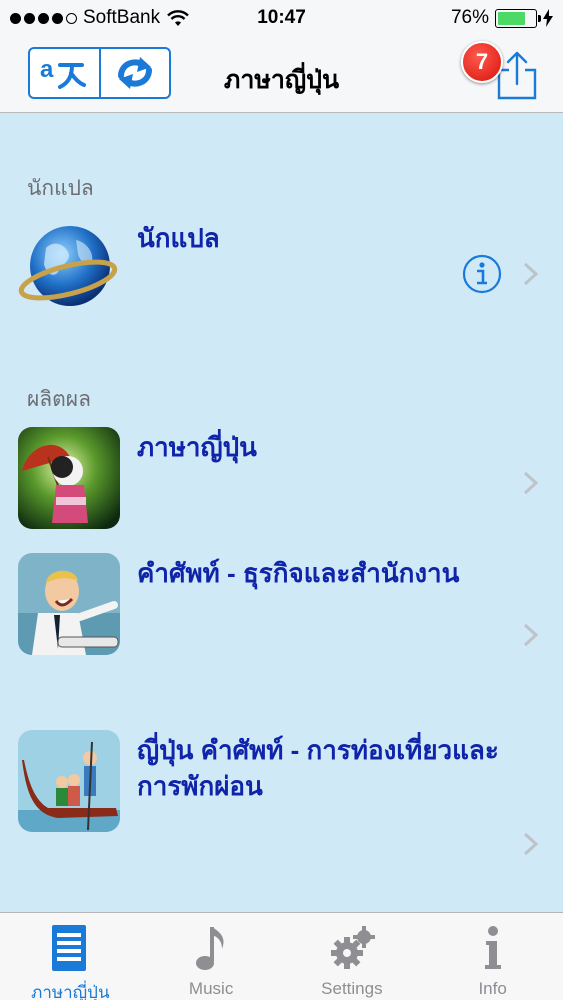 The width and height of the screenshot is (563, 1000). Describe the element at coordinates (352, 988) in the screenshot. I see `tab-label: Settings` at that location.